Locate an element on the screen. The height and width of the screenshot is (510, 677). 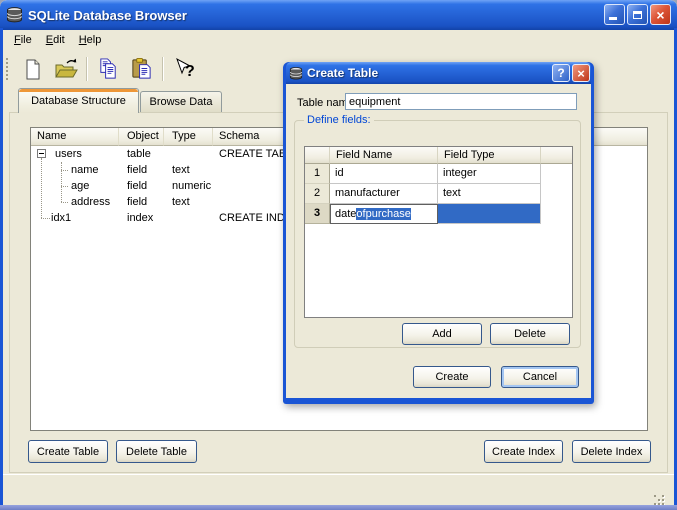
cancel-button: Cancel is located at coordinates (540, 377).